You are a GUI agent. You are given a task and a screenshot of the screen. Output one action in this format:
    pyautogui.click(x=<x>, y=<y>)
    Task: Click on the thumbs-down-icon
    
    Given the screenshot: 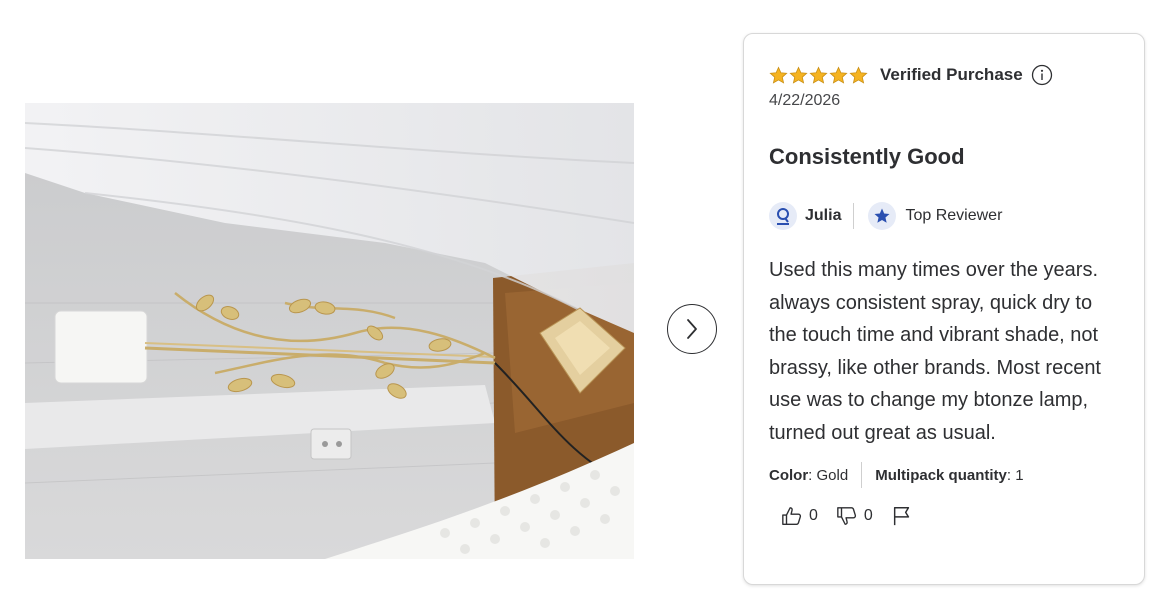 What is the action you would take?
    pyautogui.click(x=846, y=516)
    